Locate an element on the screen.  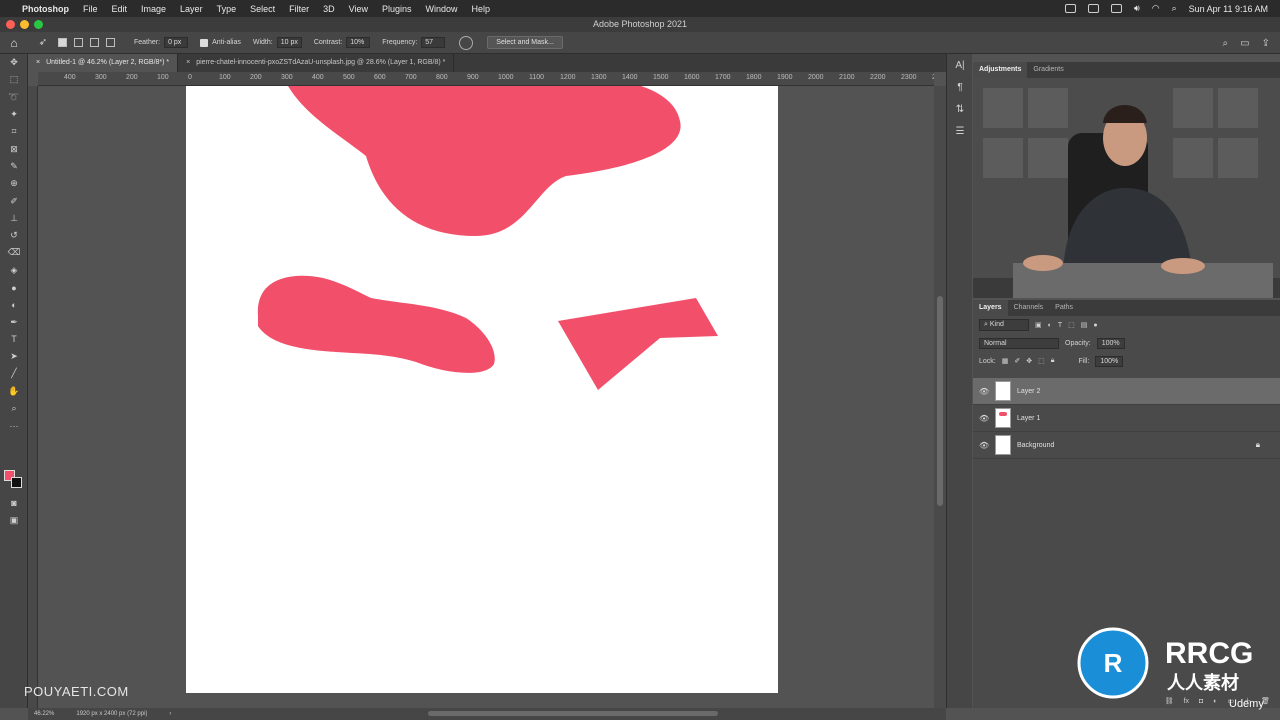
hand-tool-icon: ✋ is located at coordinates (14, 391).